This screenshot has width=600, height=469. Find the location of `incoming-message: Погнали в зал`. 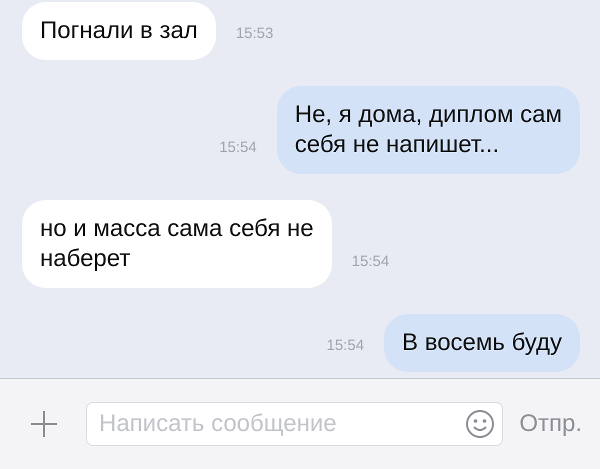

incoming-message: Погнали в зал is located at coordinates (119, 31).